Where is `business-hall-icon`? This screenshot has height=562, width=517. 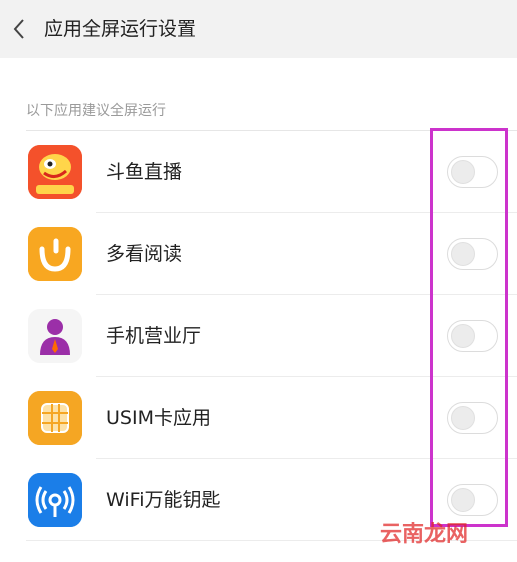
business-hall-icon is located at coordinates (55, 336).